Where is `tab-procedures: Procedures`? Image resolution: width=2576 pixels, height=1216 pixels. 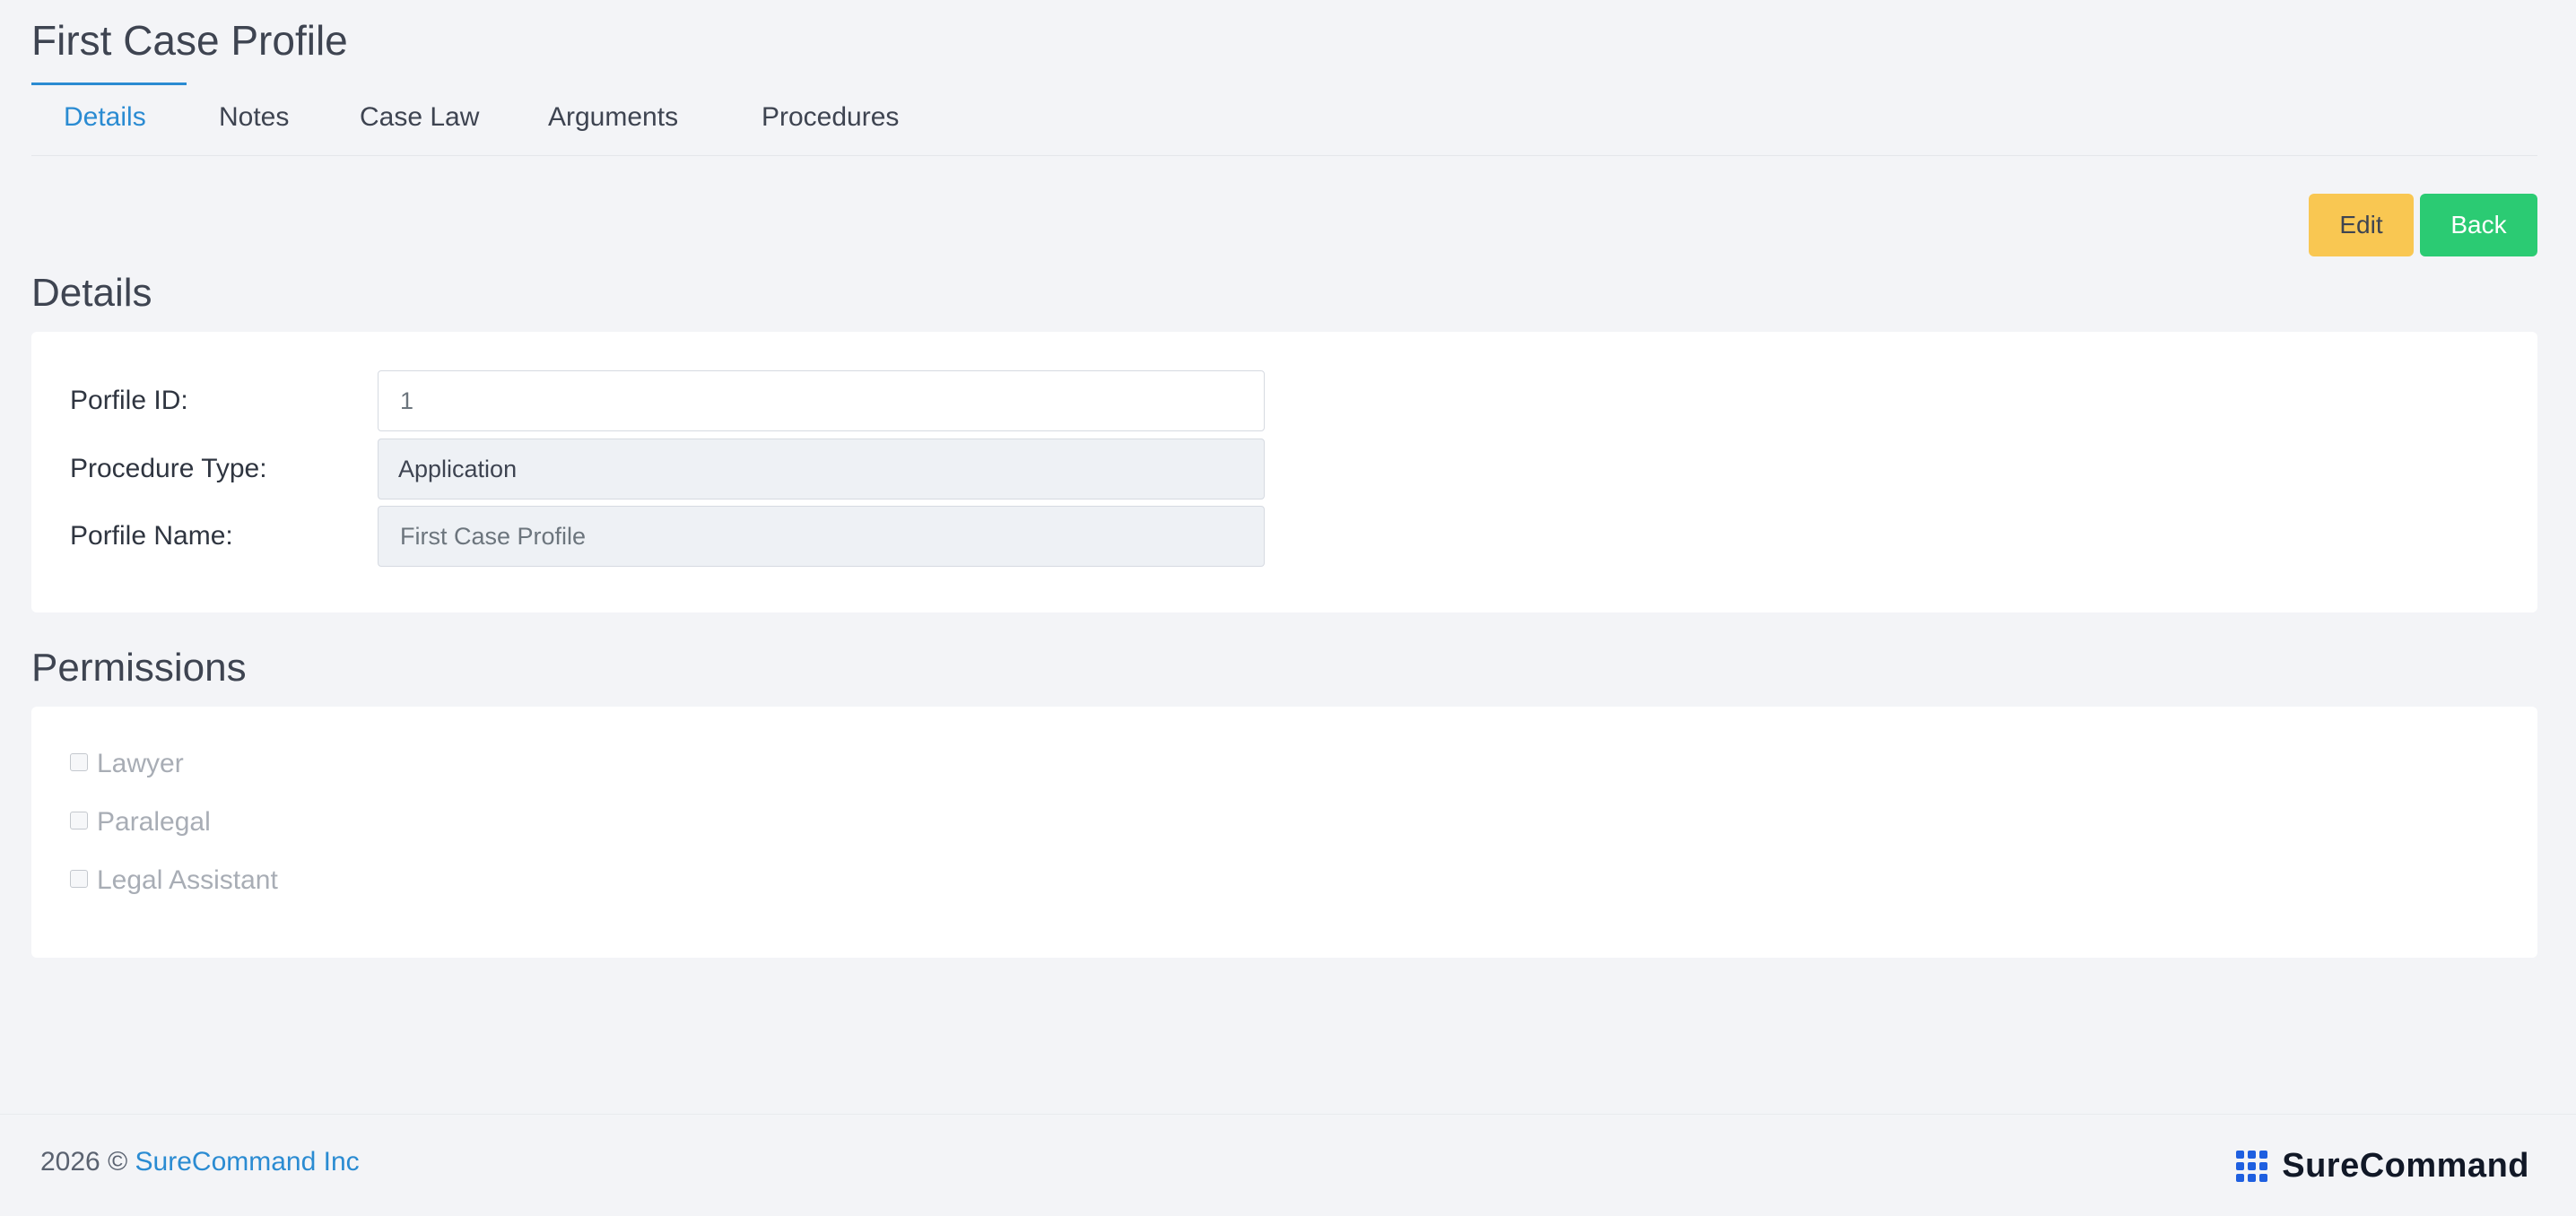 tab-procedures: Procedures is located at coordinates (830, 121).